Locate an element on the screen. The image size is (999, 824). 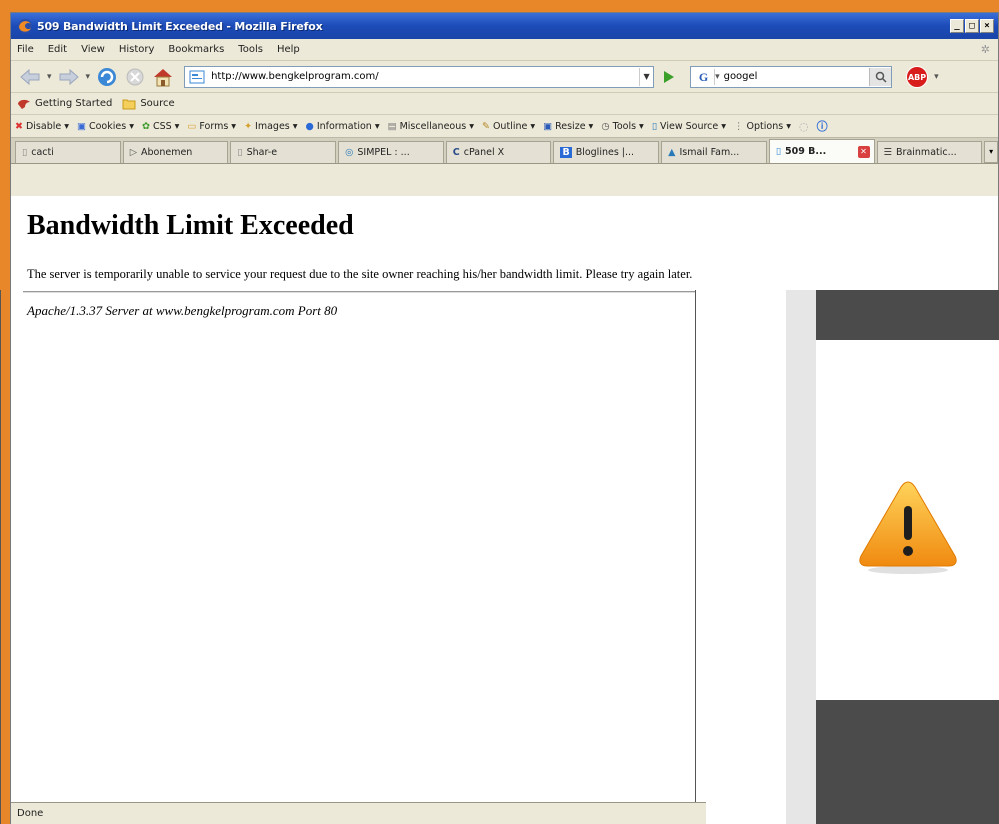
reload-icon is located at coordinates (107, 76).